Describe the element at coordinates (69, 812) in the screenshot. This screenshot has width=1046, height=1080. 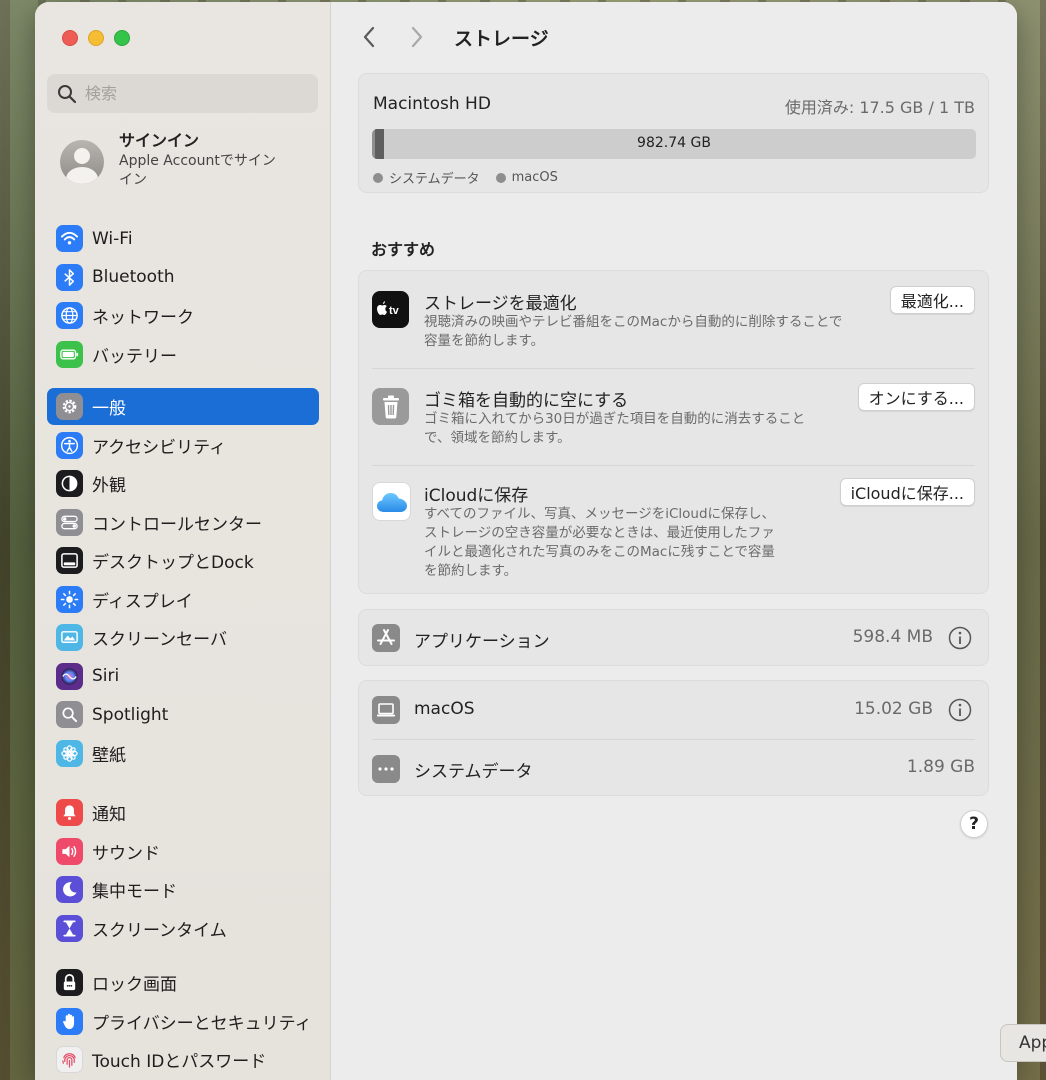
I see `notification-icon` at that location.